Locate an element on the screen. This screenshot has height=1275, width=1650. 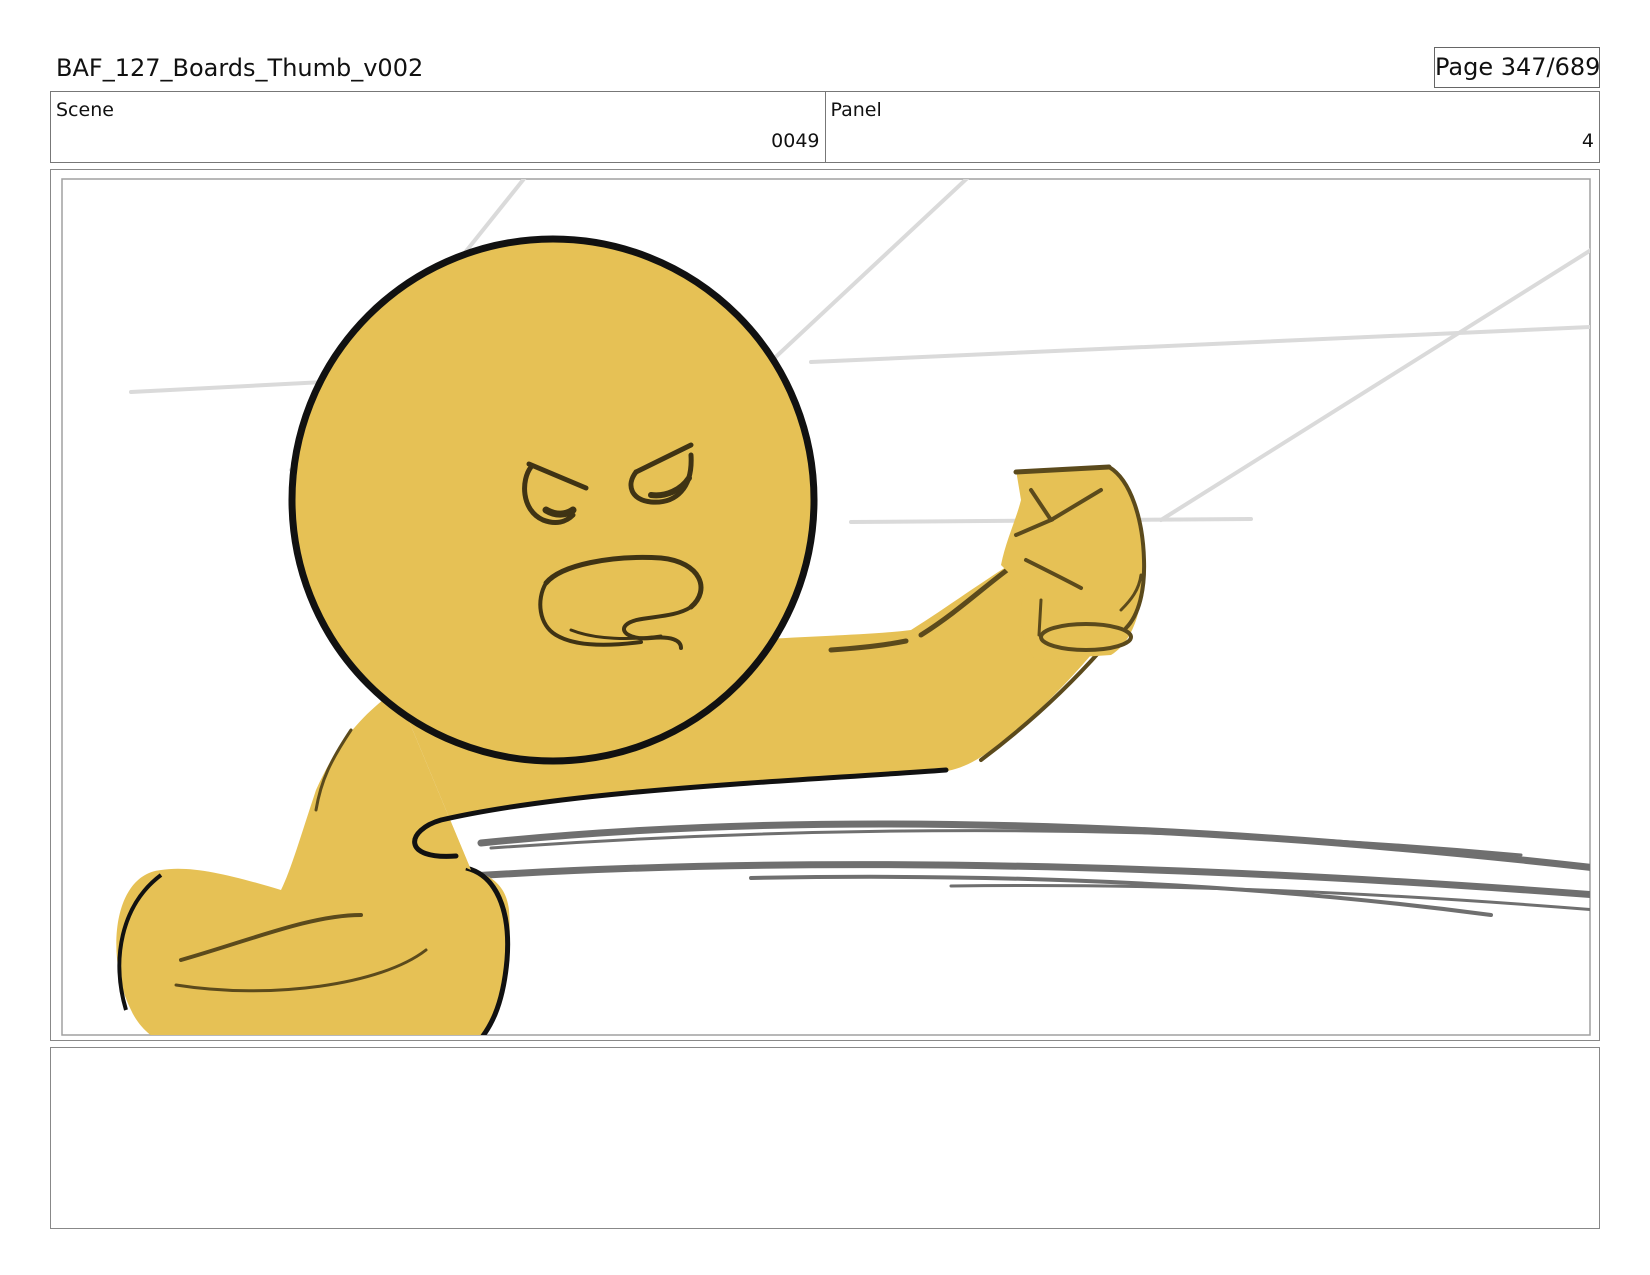
scene-panel-info-row: Scene 0049 Panel 4 is located at coordinates (825, 127).